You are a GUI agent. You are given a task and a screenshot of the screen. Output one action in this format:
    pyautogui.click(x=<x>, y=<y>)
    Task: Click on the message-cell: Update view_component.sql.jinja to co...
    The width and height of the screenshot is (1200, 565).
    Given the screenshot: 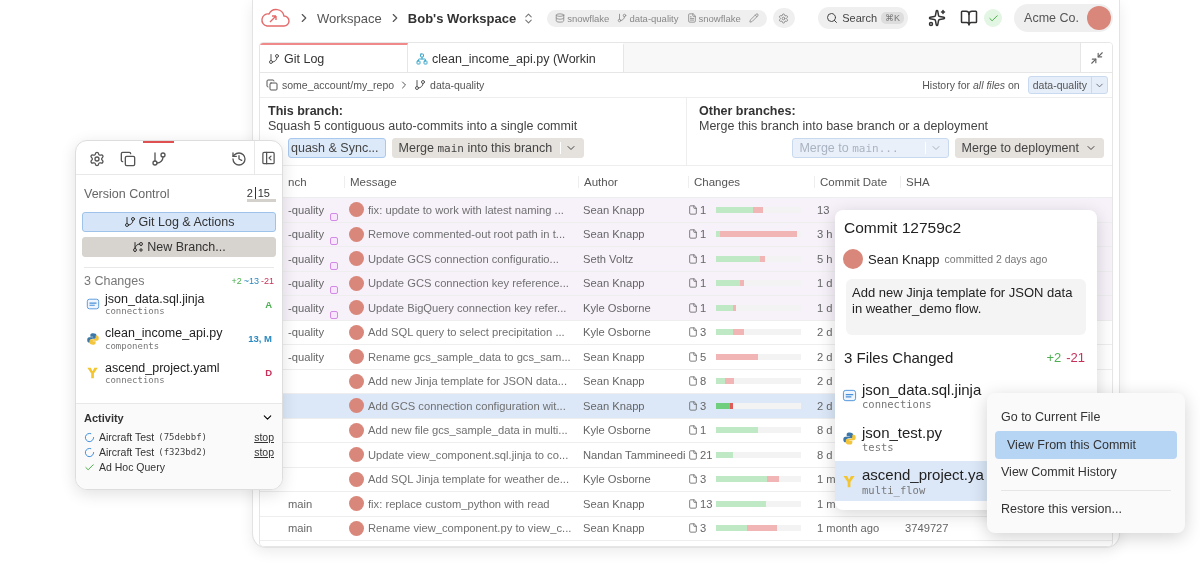 What is the action you would take?
    pyautogui.click(x=468, y=454)
    